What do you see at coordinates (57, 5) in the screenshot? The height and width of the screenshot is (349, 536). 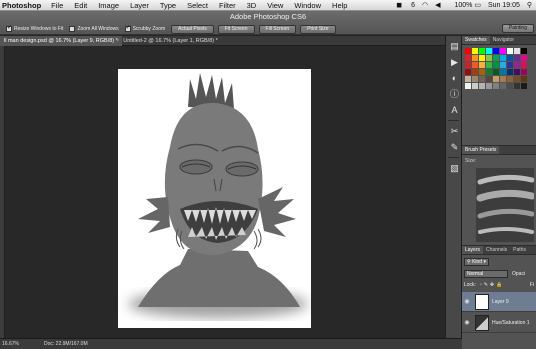 I see `menu-file: File` at bounding box center [57, 5].